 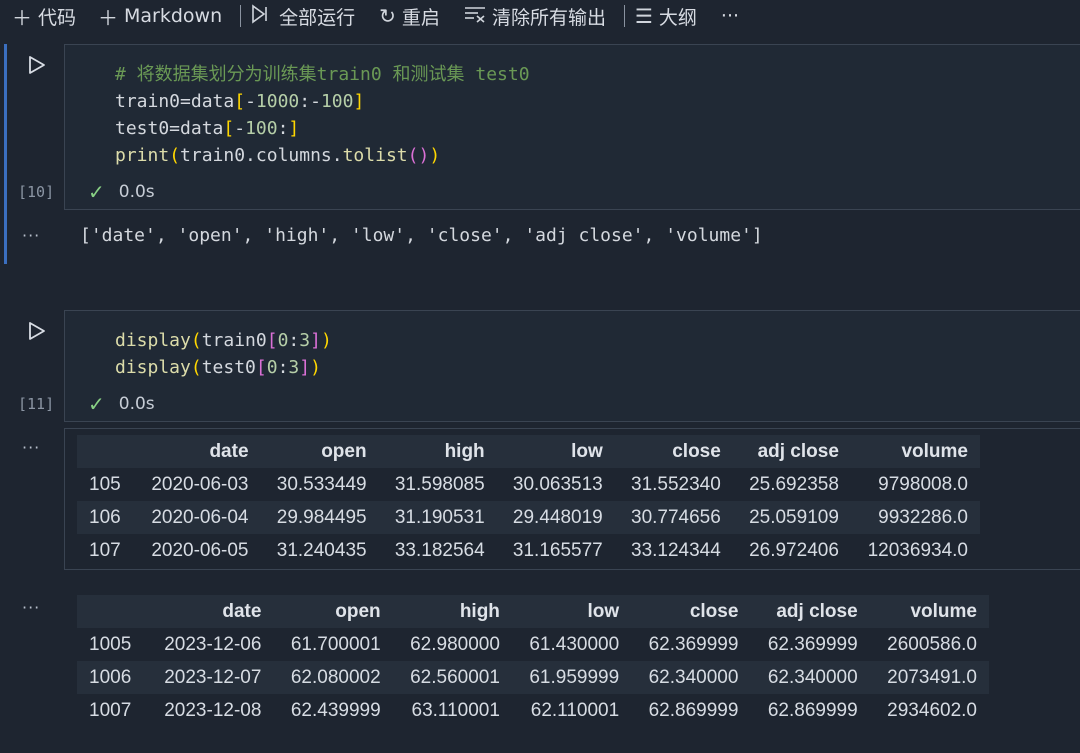 What do you see at coordinates (5, 154) in the screenshot?
I see `cell-focus-indicator` at bounding box center [5, 154].